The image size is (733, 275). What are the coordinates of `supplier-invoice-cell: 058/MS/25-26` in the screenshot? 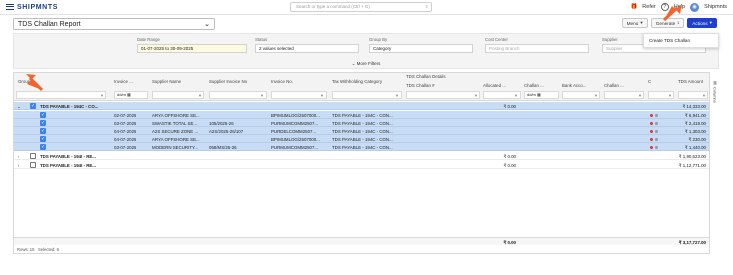 It's located at (223, 147).